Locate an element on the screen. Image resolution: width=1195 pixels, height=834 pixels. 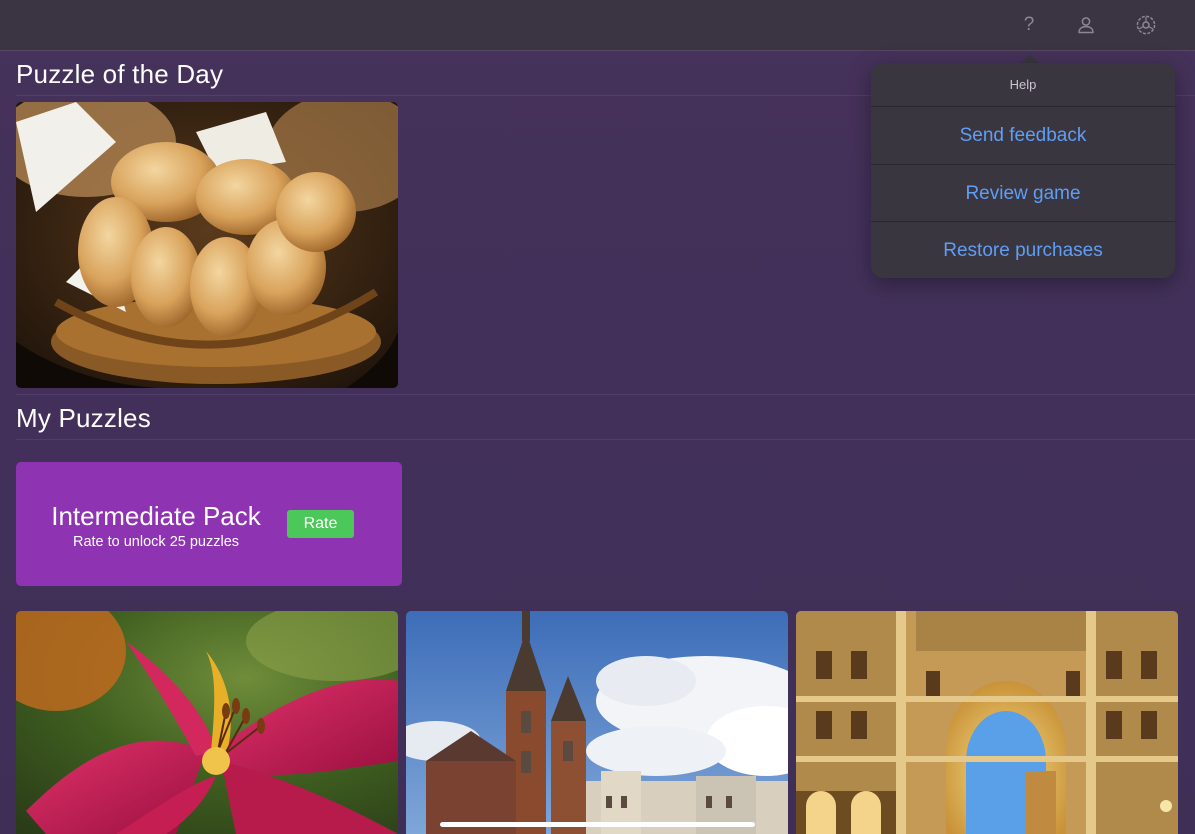
bread-basket-image is located at coordinates (207, 245).